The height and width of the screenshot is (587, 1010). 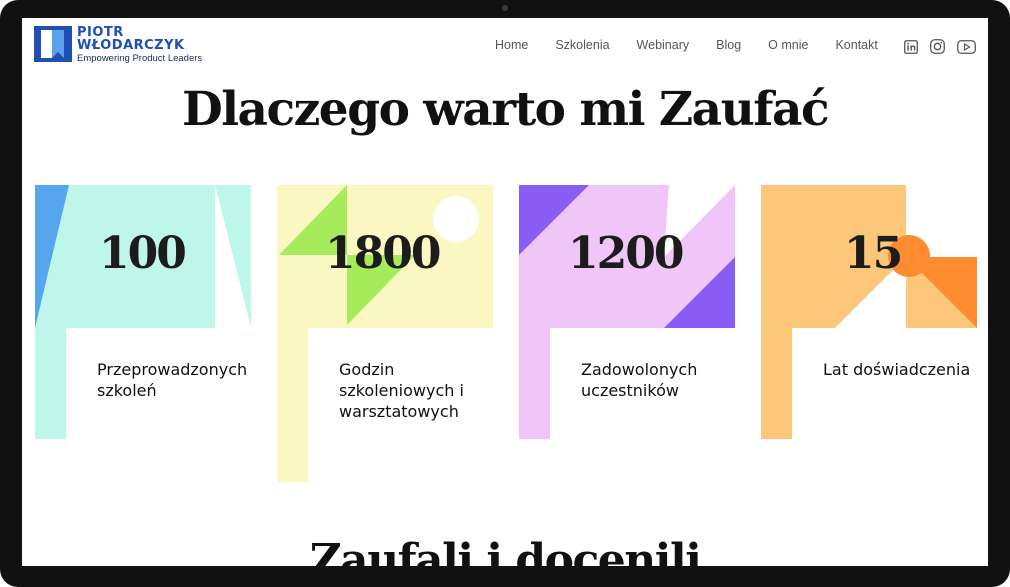 I want to click on stat-label: Przeprowadzonych szkoleń, so click(x=172, y=380).